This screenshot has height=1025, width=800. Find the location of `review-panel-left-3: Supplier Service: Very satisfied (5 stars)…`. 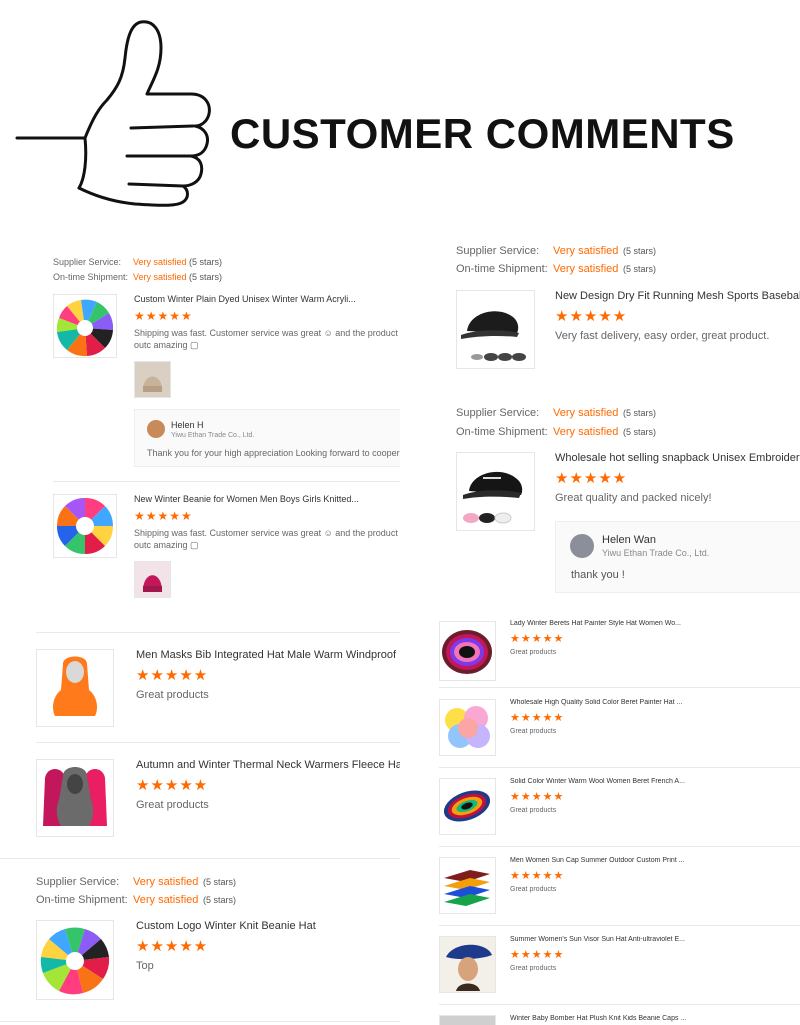

review-panel-left-3: Supplier Service: Very satisfied (5 stars)… is located at coordinates (205, 941).